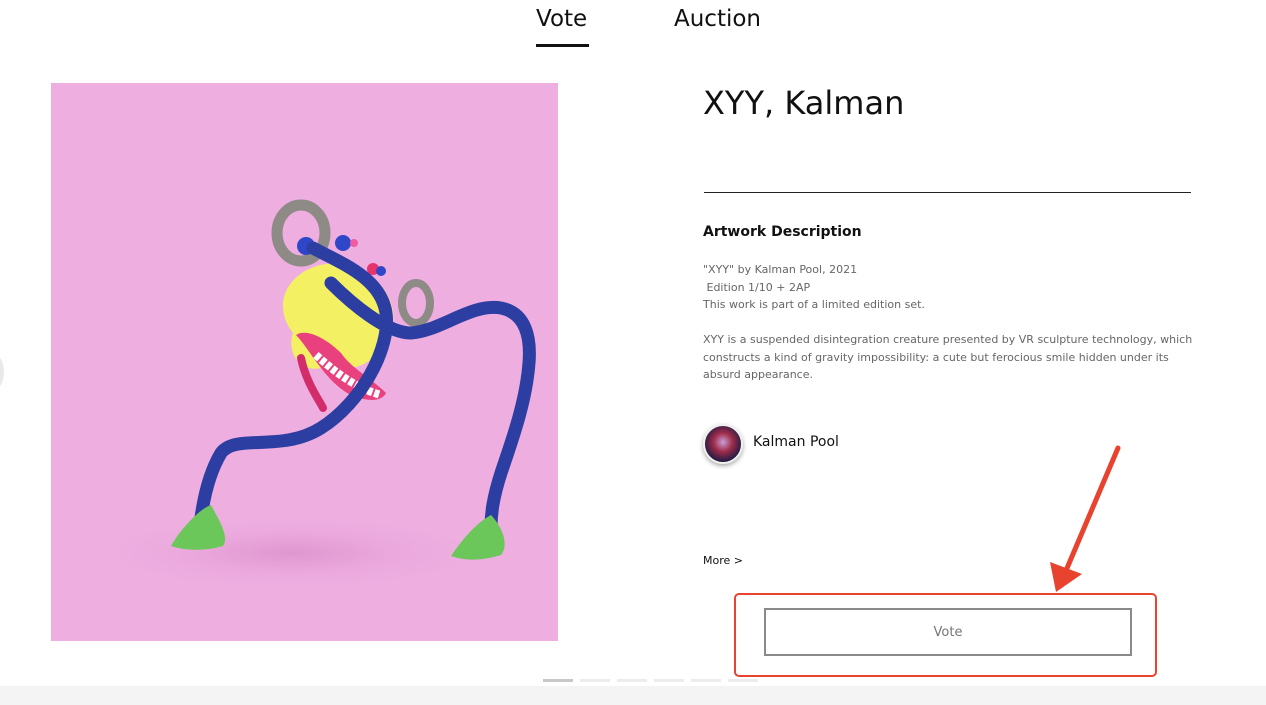 The width and height of the screenshot is (1266, 705). Describe the element at coordinates (723, 444) in the screenshot. I see `avatar` at that location.